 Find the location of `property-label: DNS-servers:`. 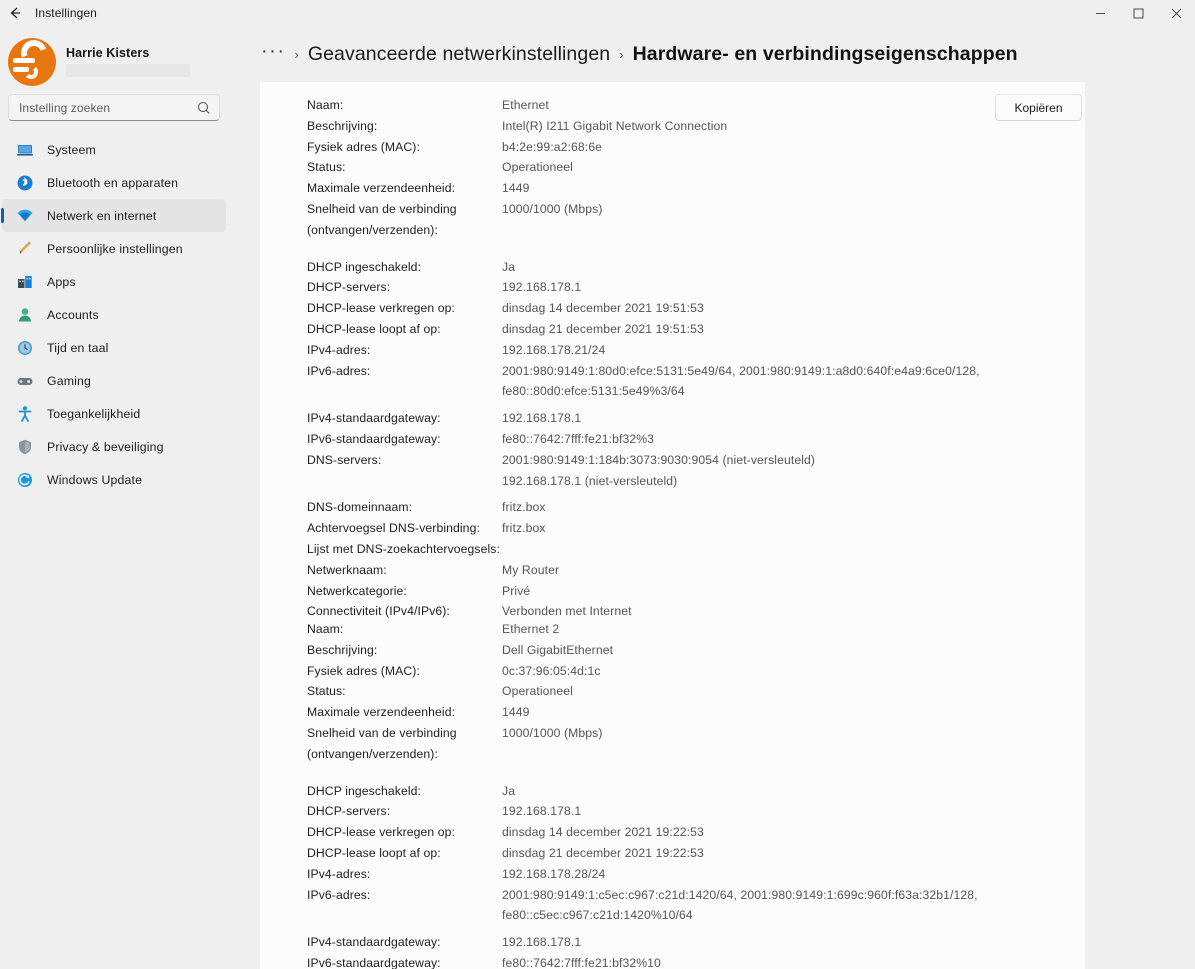

property-label: DNS-servers: is located at coordinates (344, 459).